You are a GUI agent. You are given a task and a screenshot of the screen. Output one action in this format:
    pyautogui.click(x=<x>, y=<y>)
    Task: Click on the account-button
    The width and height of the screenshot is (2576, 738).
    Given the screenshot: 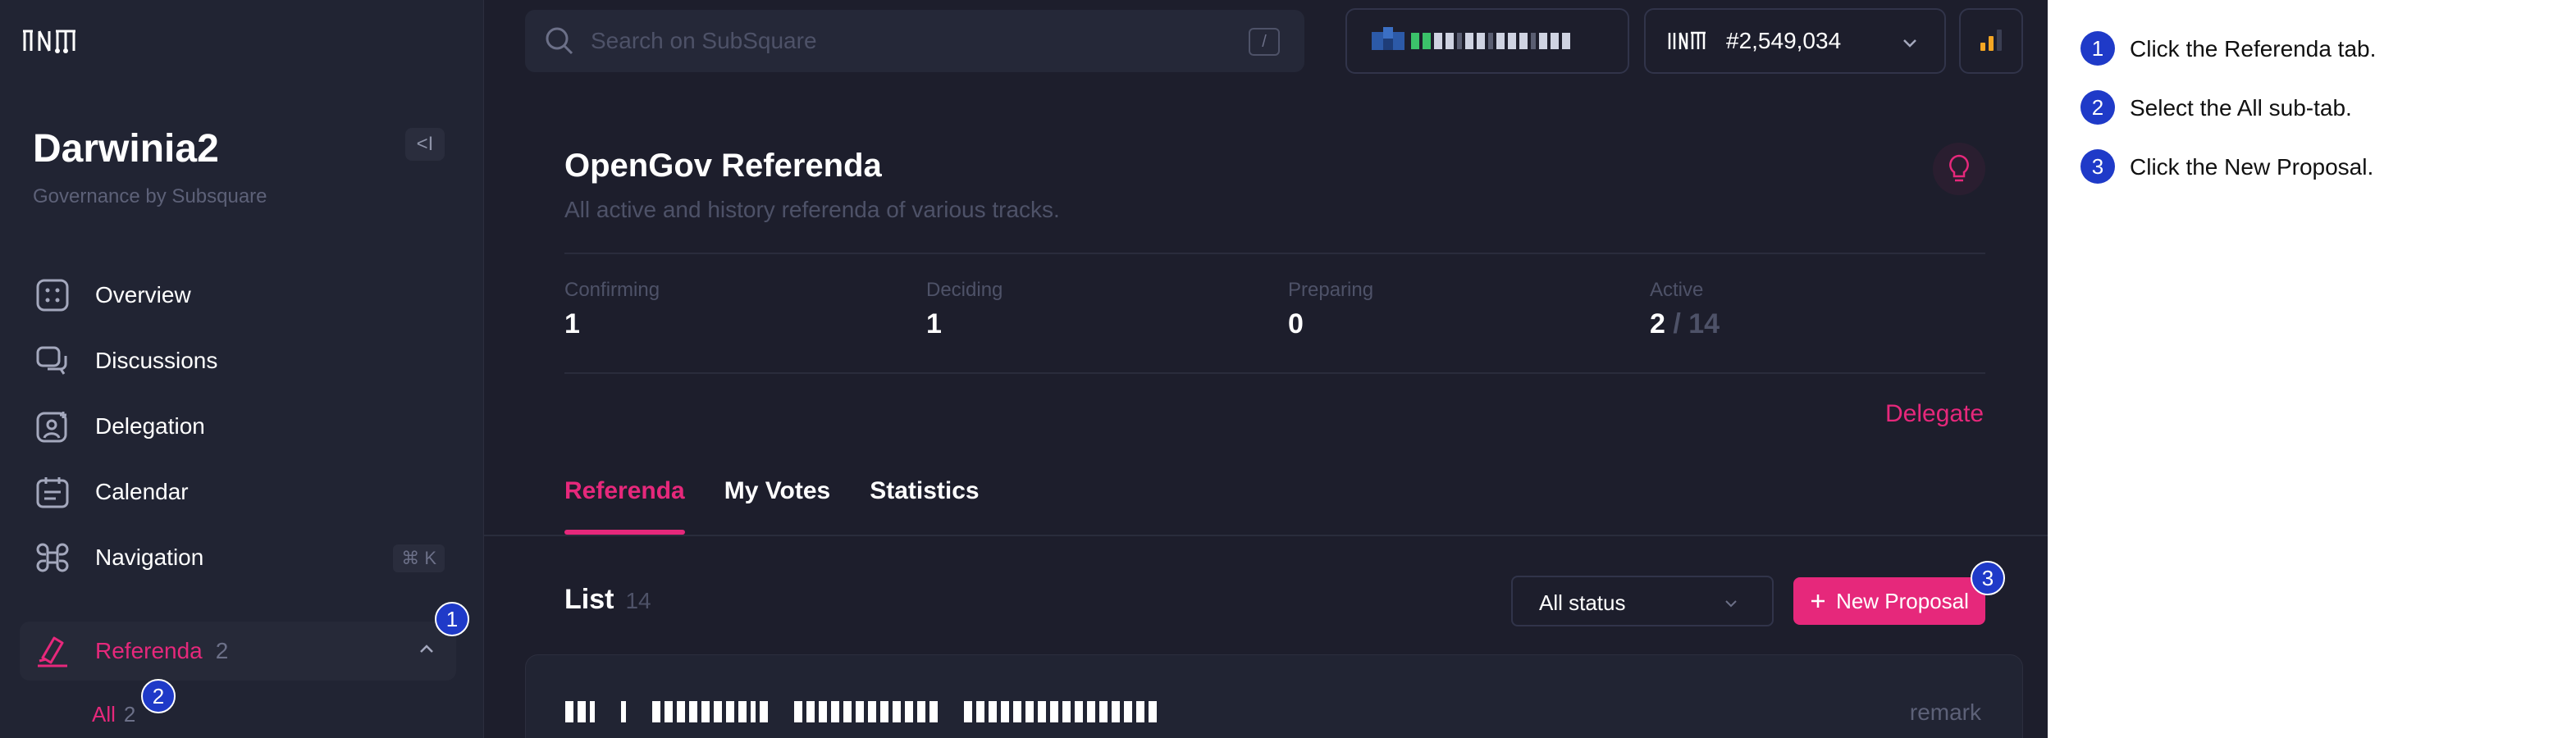 What is the action you would take?
    pyautogui.click(x=1487, y=41)
    